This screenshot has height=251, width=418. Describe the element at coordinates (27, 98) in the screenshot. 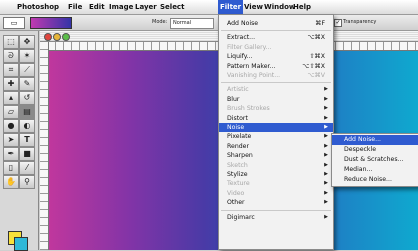

I see `history-brush-icon: ↺` at that location.